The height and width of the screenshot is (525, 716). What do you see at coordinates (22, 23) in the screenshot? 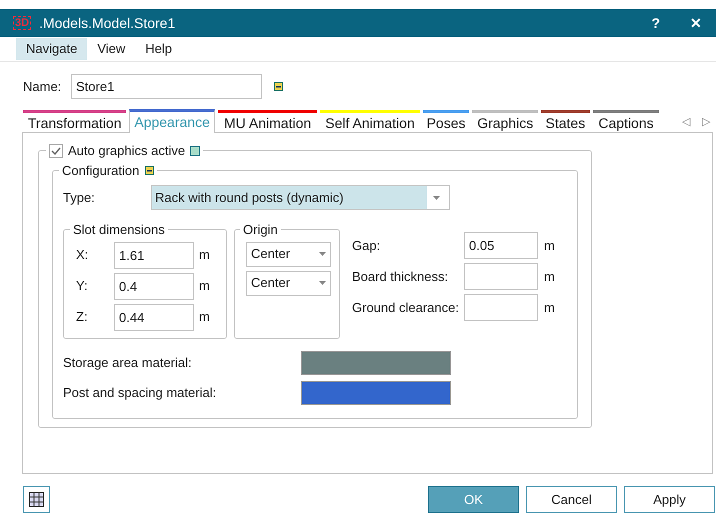
I see `app-logo: 3D` at bounding box center [22, 23].